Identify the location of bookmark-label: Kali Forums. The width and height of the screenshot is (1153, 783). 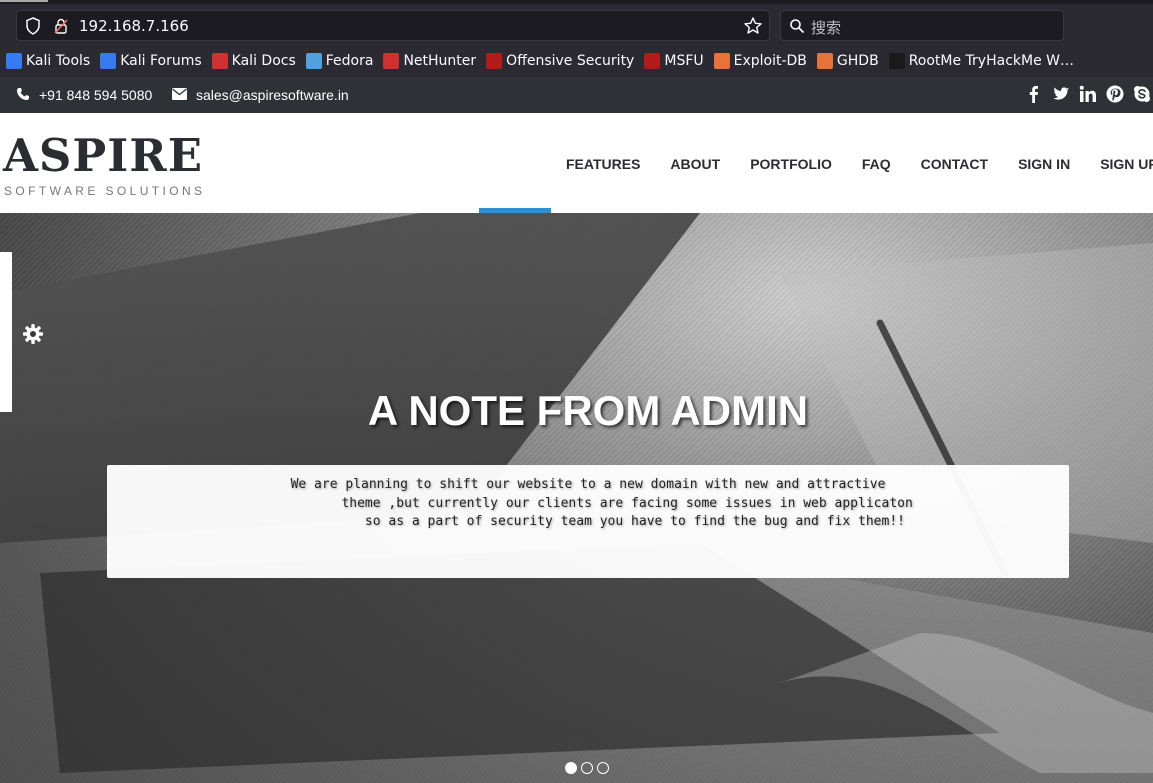
(161, 61).